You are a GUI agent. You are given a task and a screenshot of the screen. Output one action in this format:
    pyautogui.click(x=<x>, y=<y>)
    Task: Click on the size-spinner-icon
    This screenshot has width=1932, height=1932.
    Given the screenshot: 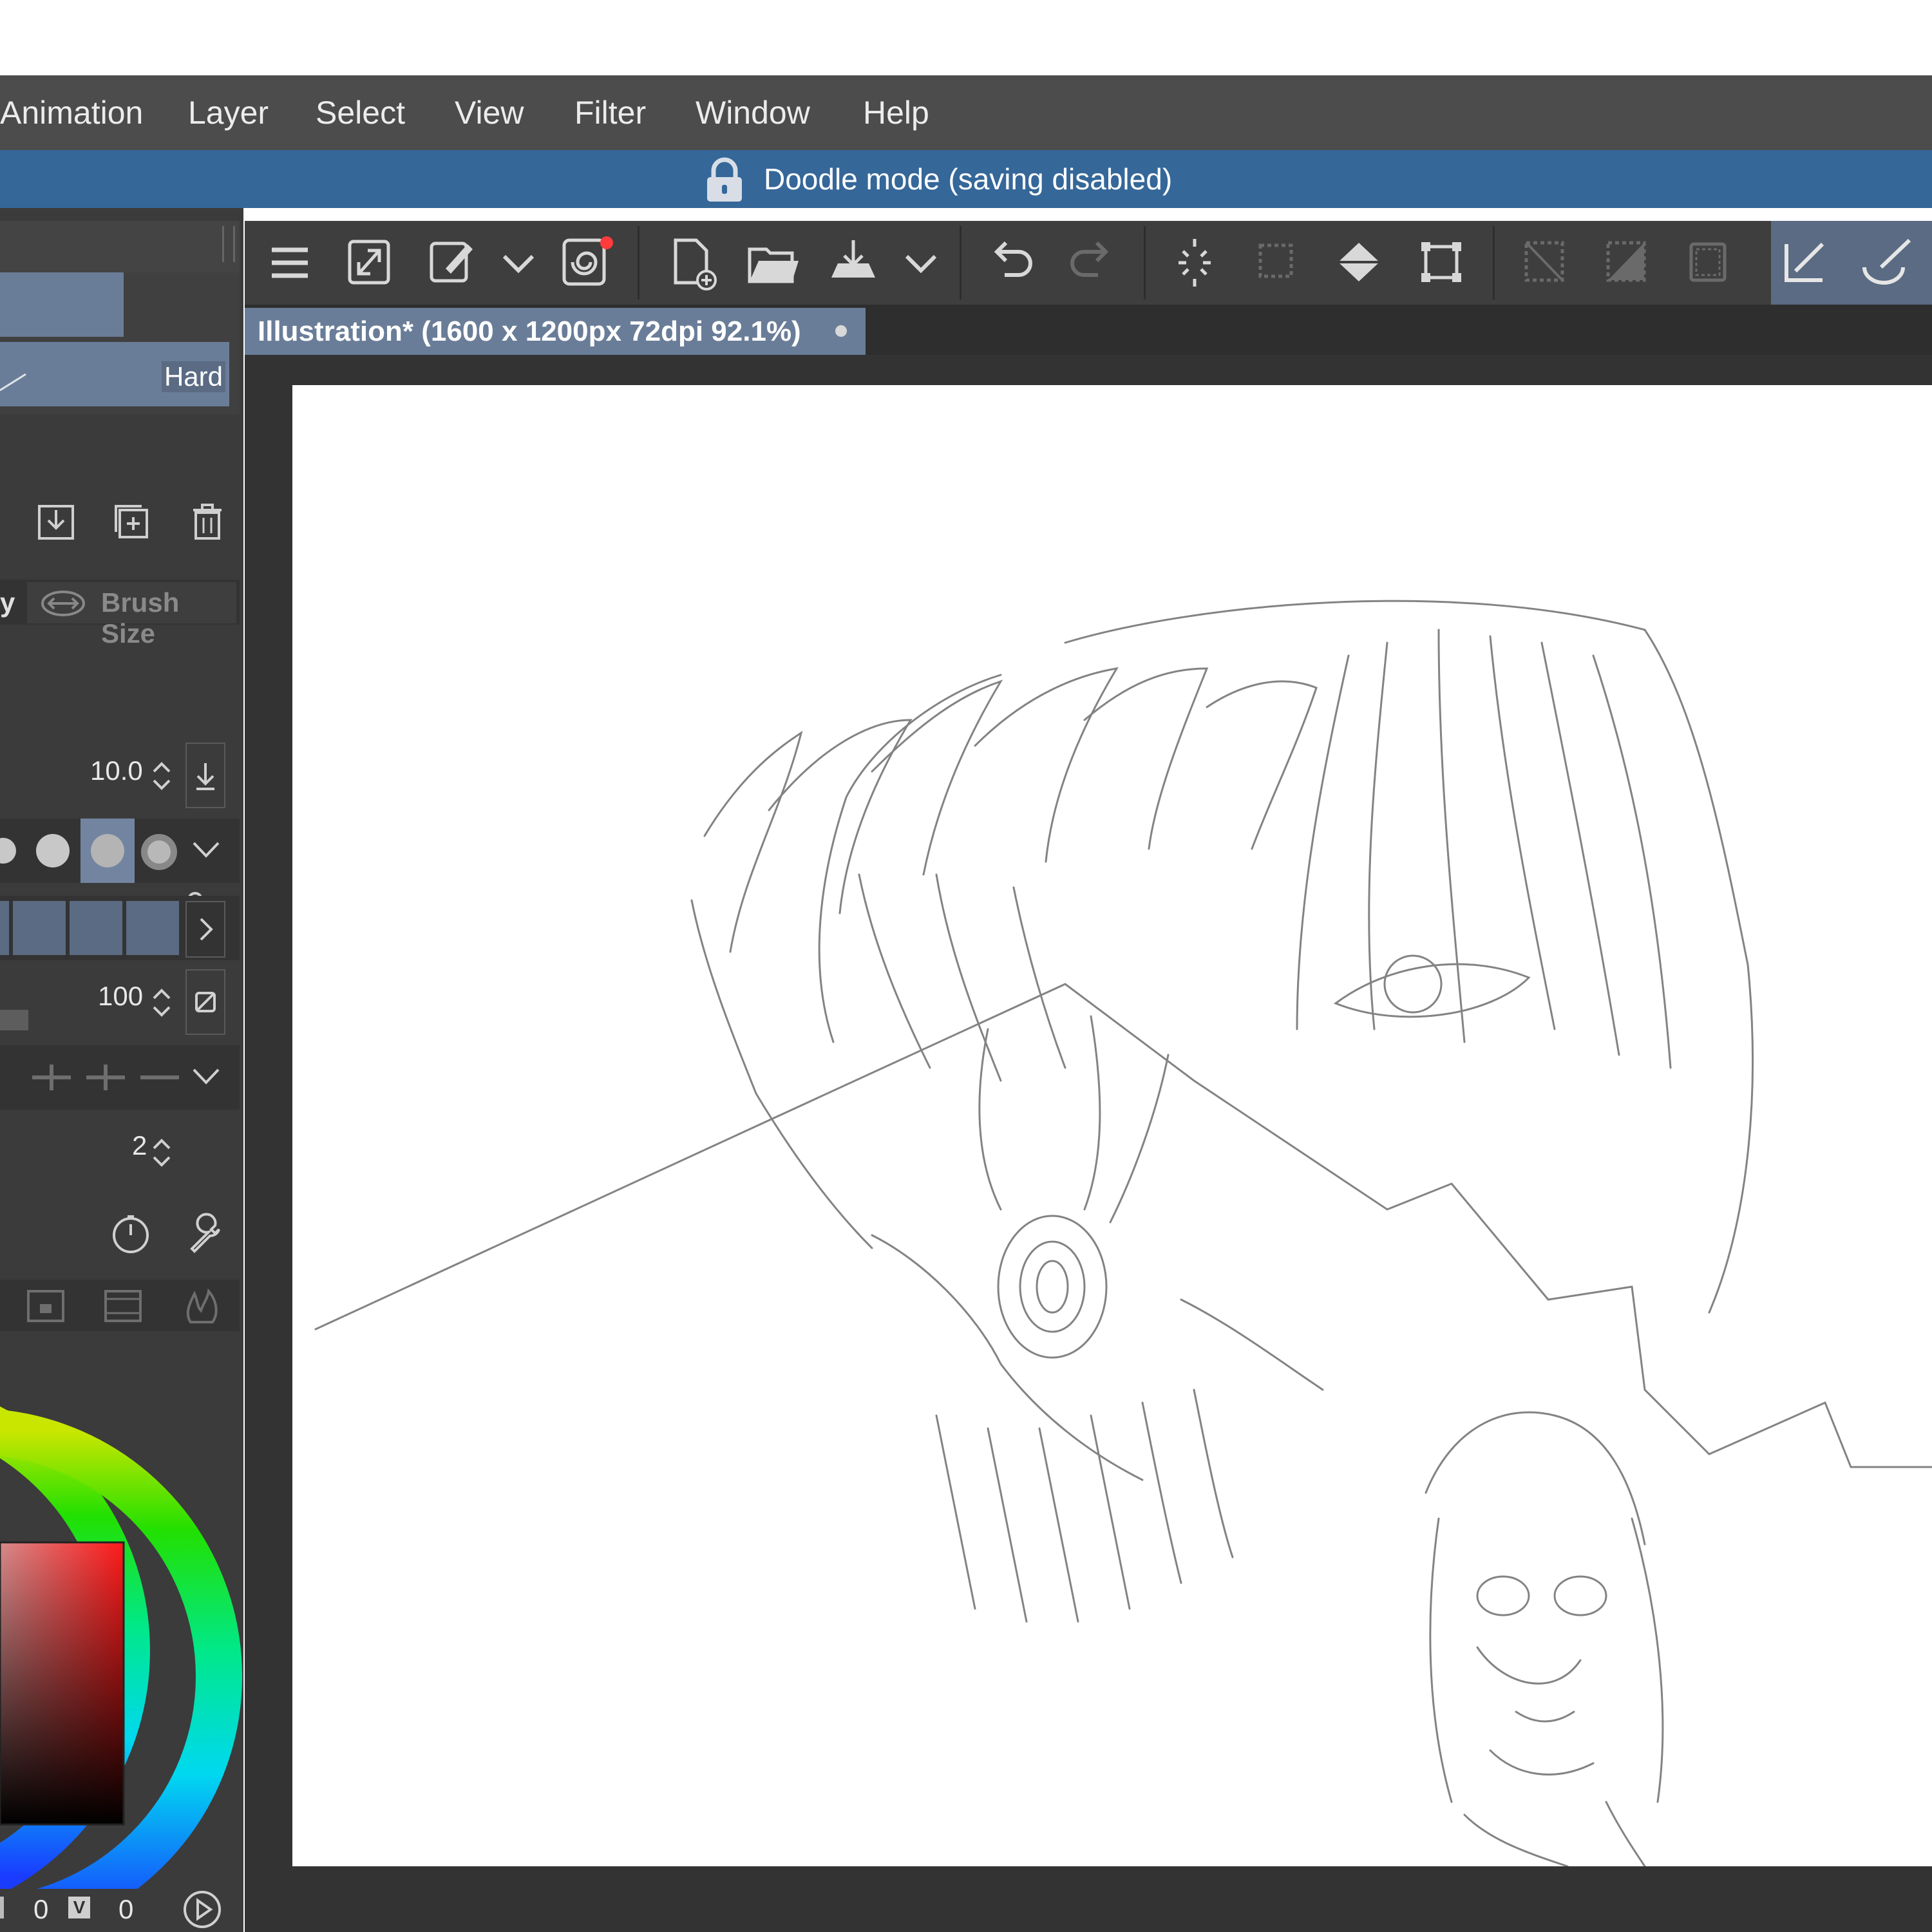 What is the action you would take?
    pyautogui.click(x=161, y=776)
    